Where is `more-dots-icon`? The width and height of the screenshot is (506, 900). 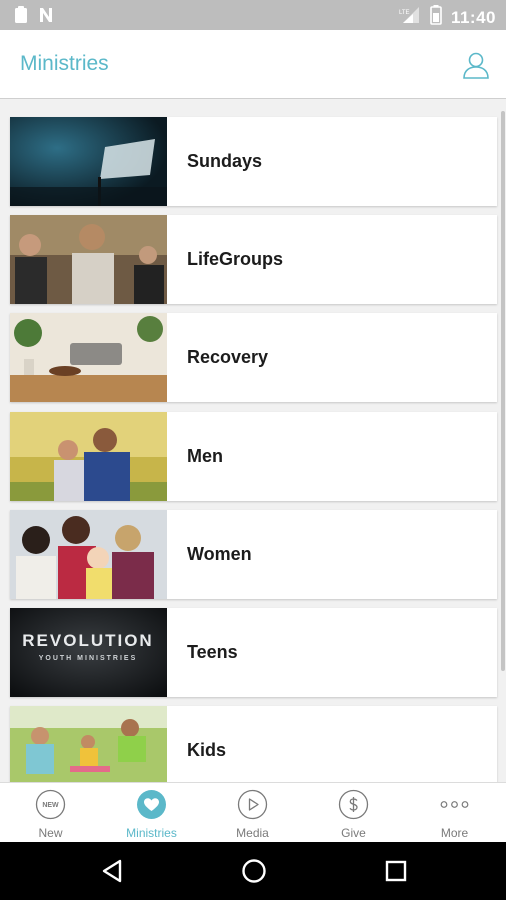 more-dots-icon is located at coordinates (454, 804).